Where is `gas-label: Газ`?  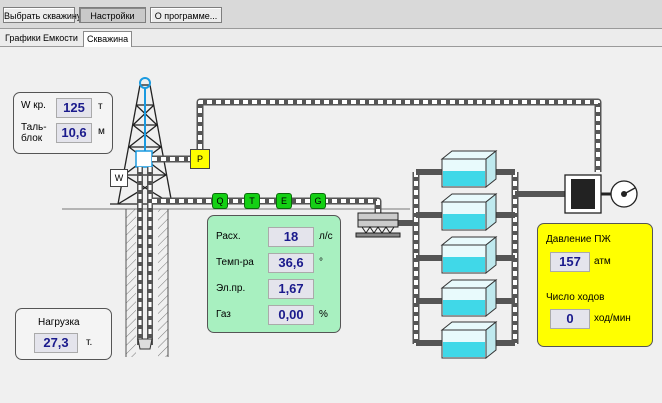 gas-label: Газ is located at coordinates (223, 314).